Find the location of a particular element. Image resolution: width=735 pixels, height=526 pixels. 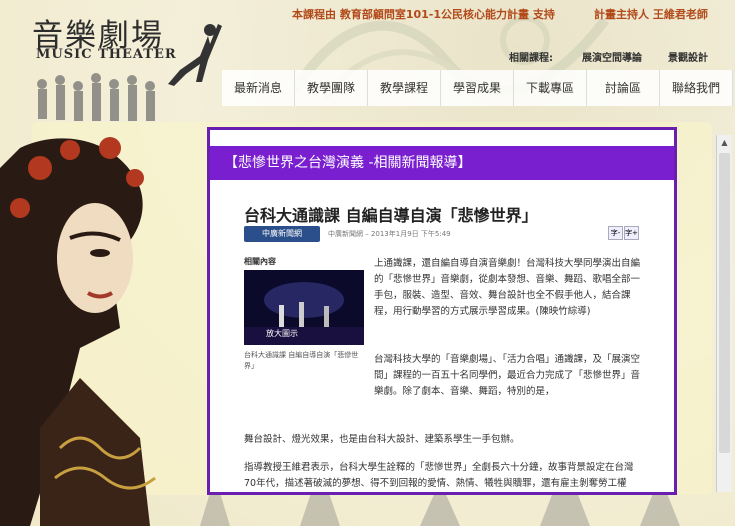

panel-heading: 【悲慘世界之台灣演義 -相關新聞報導】 is located at coordinates (442, 163).